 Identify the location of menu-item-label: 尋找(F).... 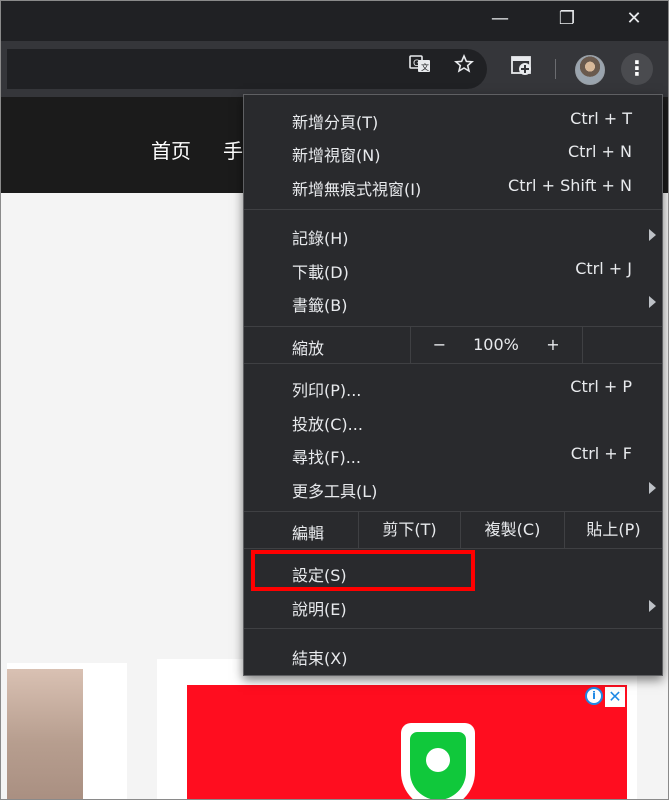
(326, 457).